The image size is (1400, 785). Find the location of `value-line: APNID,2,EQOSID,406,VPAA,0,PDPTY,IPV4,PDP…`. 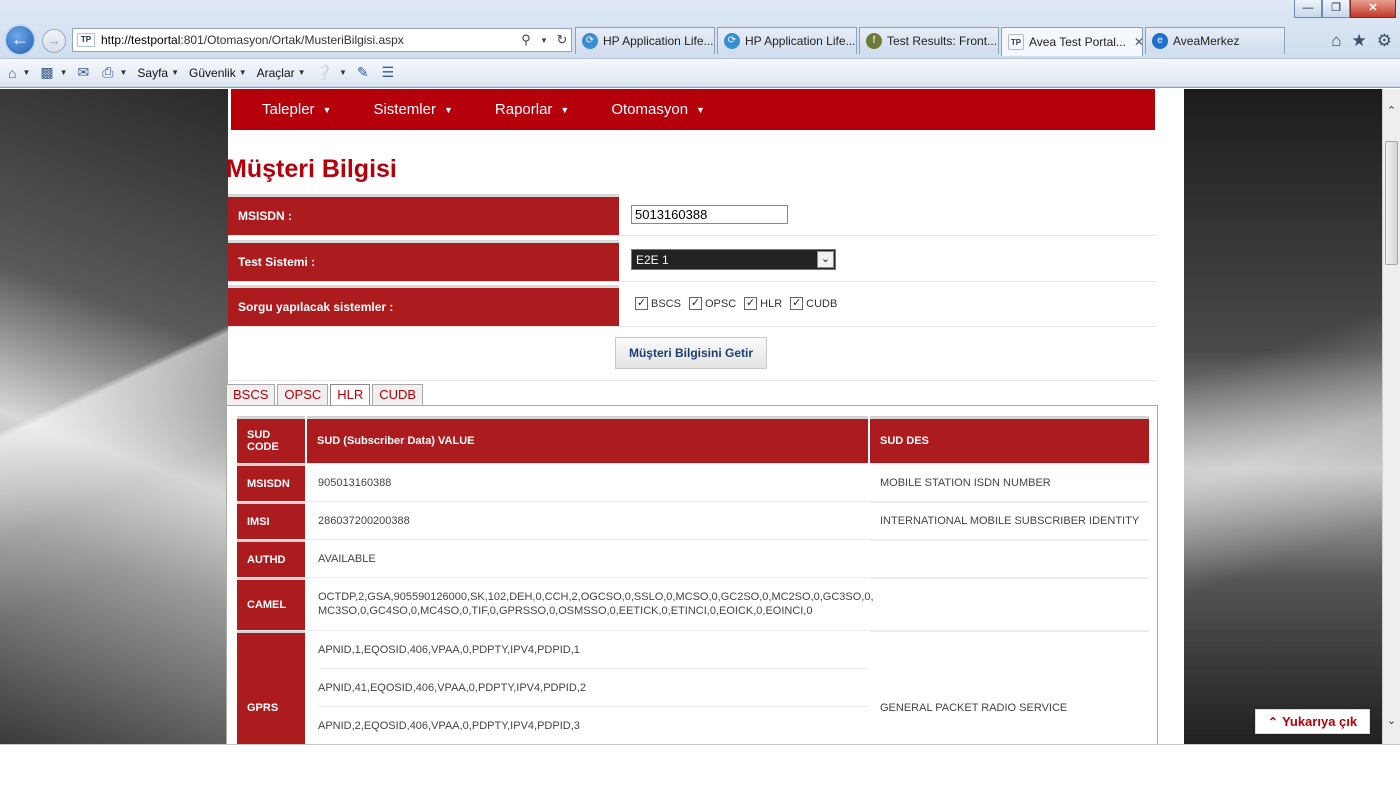

value-line: APNID,2,EQOSID,406,VPAA,0,PDPTY,IPV4,PDP… is located at coordinates (593, 725).